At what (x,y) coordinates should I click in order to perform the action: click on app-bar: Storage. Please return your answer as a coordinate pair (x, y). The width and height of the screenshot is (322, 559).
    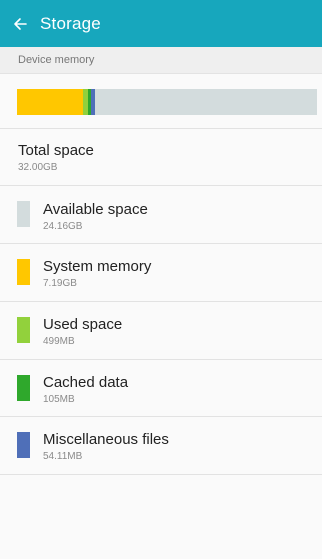
    Looking at the image, I should click on (161, 23).